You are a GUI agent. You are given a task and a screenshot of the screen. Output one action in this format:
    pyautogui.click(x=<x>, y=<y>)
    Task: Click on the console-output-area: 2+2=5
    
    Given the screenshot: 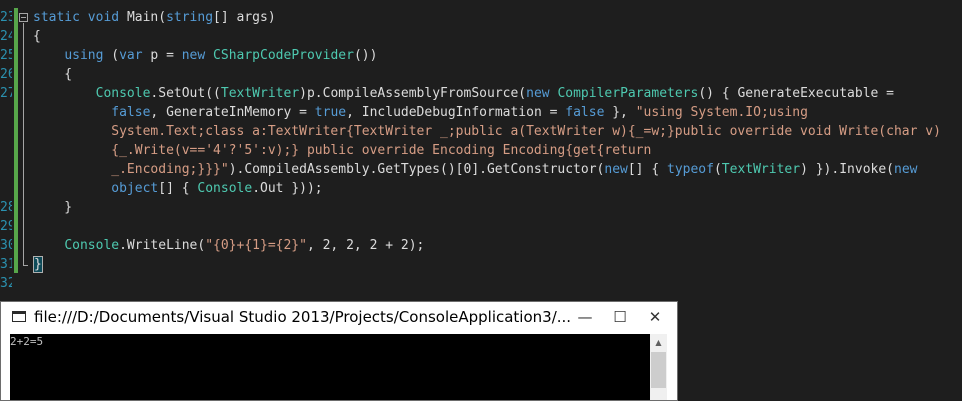 What is the action you would take?
    pyautogui.click(x=330, y=367)
    